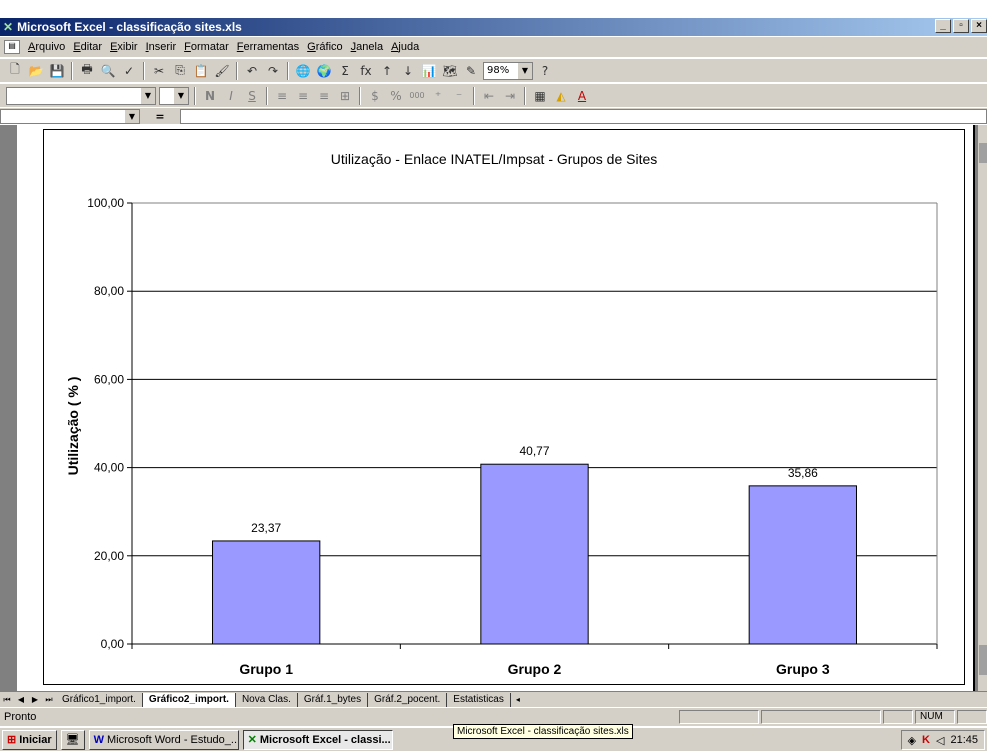 This screenshot has width=987, height=751. Describe the element at coordinates (408, 699) in the screenshot. I see `sheet-tab: Gráf.2_pocent.` at that location.